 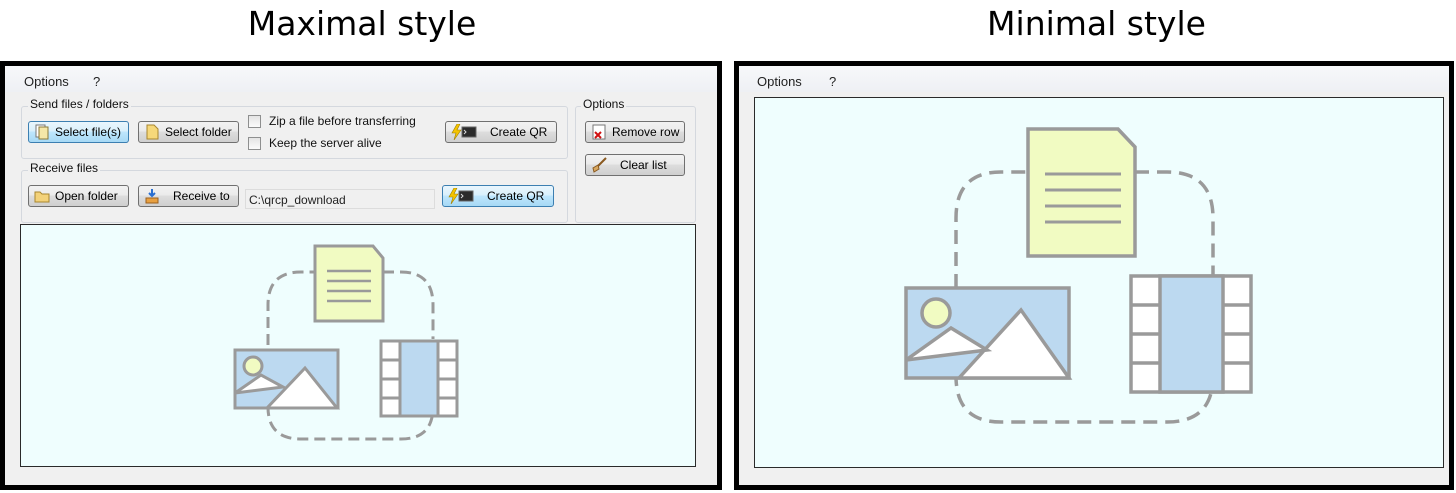 What do you see at coordinates (646, 132) in the screenshot?
I see `remove-row-label: Remove row` at bounding box center [646, 132].